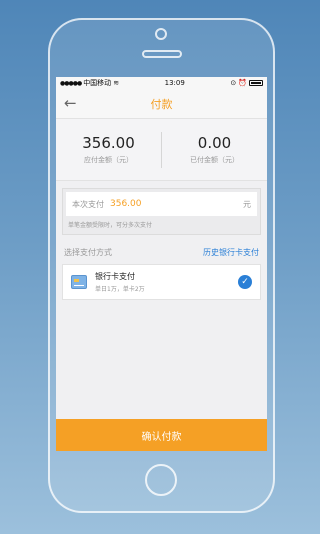 Image resolution: width=320 pixels, height=534 pixels. I want to click on payment-summary: 356.00 应付金额（元） 0.00 已付金额（元）, so click(161, 150).